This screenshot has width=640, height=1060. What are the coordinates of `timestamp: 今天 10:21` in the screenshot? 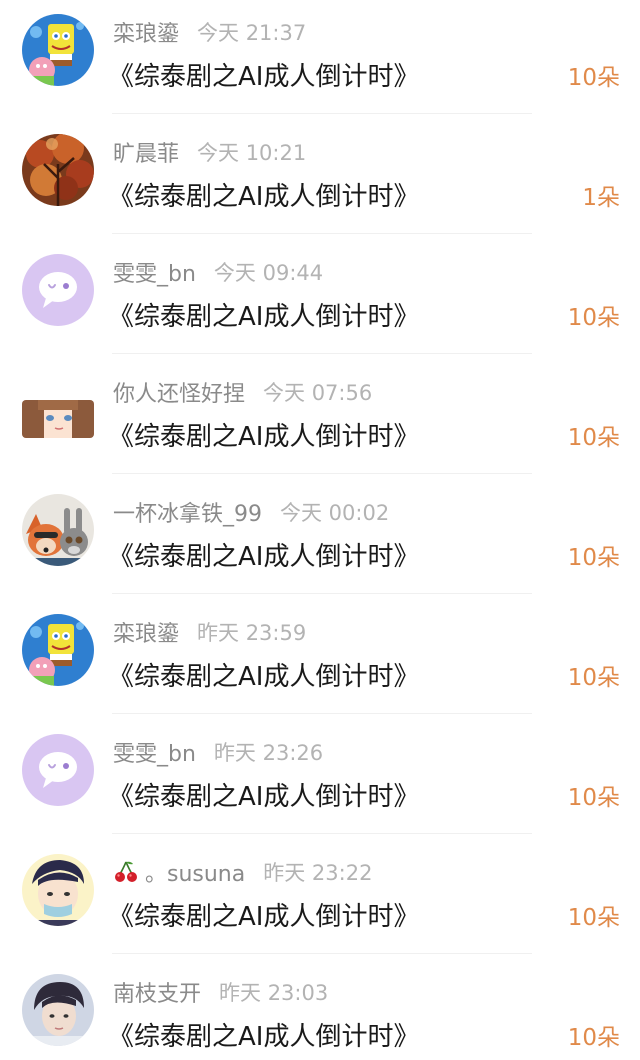 It's located at (252, 153).